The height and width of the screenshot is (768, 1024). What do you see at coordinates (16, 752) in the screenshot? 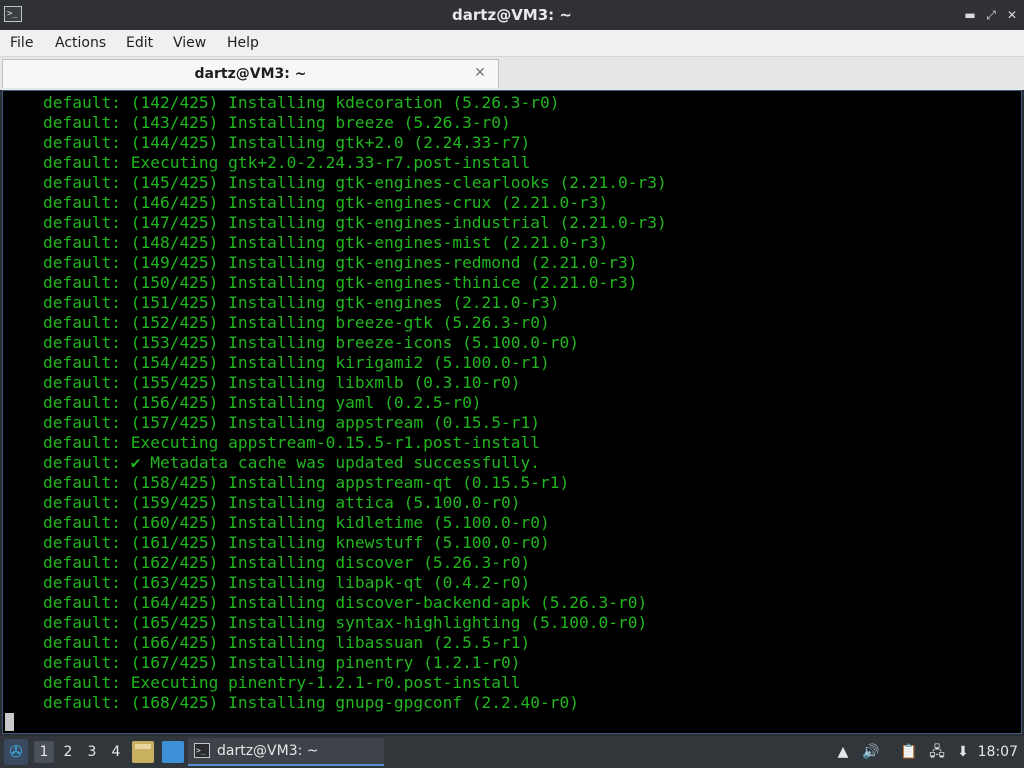
I see `lxqt-start-icon: ✇` at bounding box center [16, 752].